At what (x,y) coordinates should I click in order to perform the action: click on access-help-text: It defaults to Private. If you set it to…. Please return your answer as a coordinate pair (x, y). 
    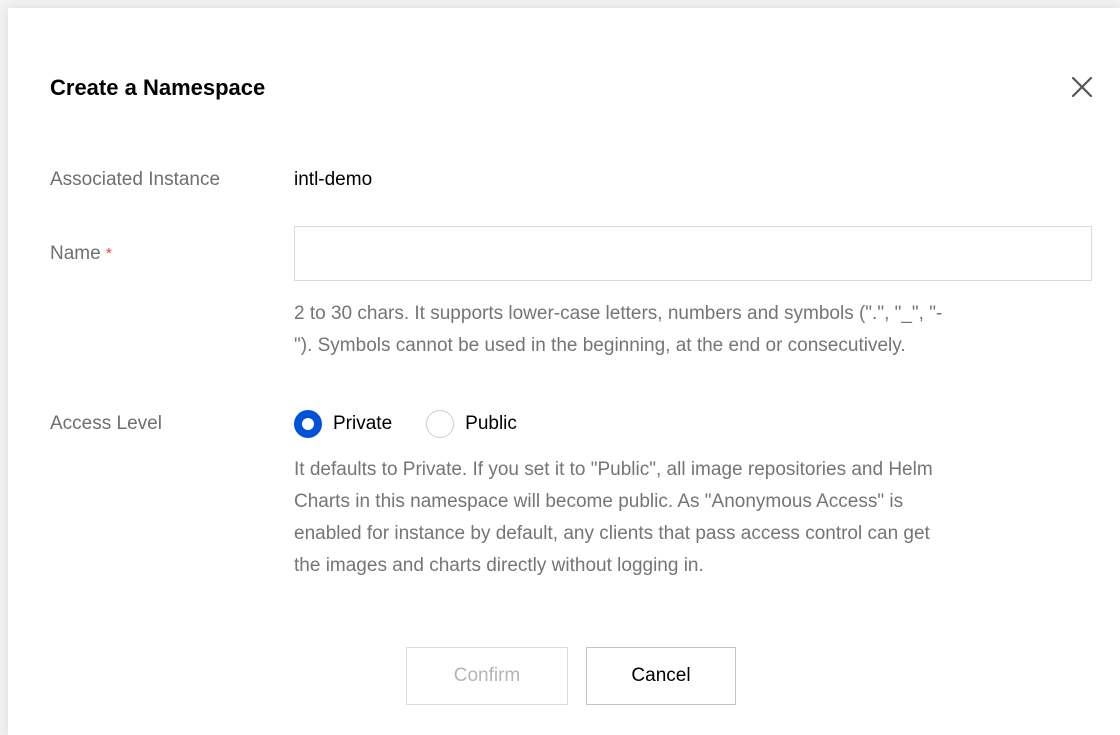
    Looking at the image, I should click on (613, 518).